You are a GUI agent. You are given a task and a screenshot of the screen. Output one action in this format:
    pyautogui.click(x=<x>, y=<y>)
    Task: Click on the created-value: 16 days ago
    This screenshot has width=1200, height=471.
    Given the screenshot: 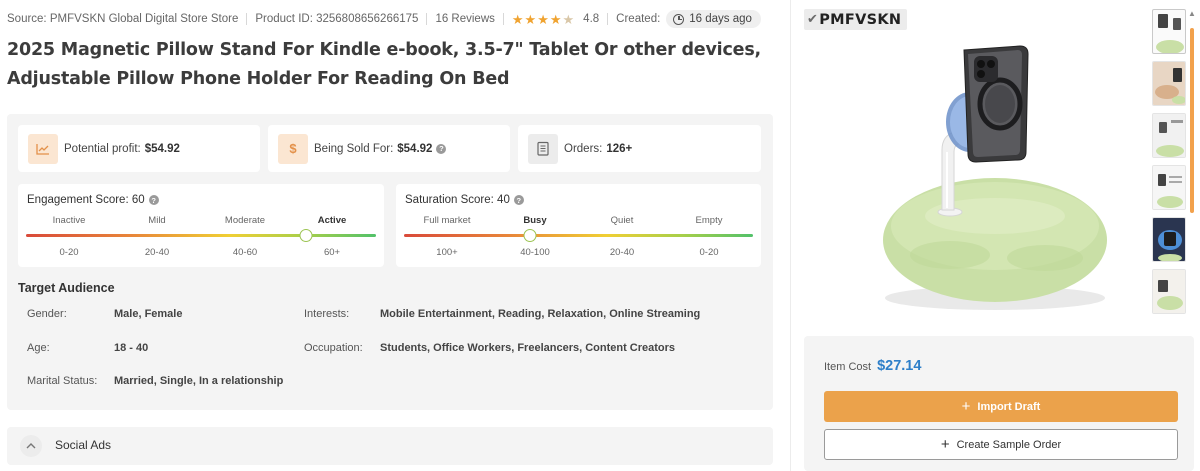 What is the action you would take?
    pyautogui.click(x=720, y=19)
    